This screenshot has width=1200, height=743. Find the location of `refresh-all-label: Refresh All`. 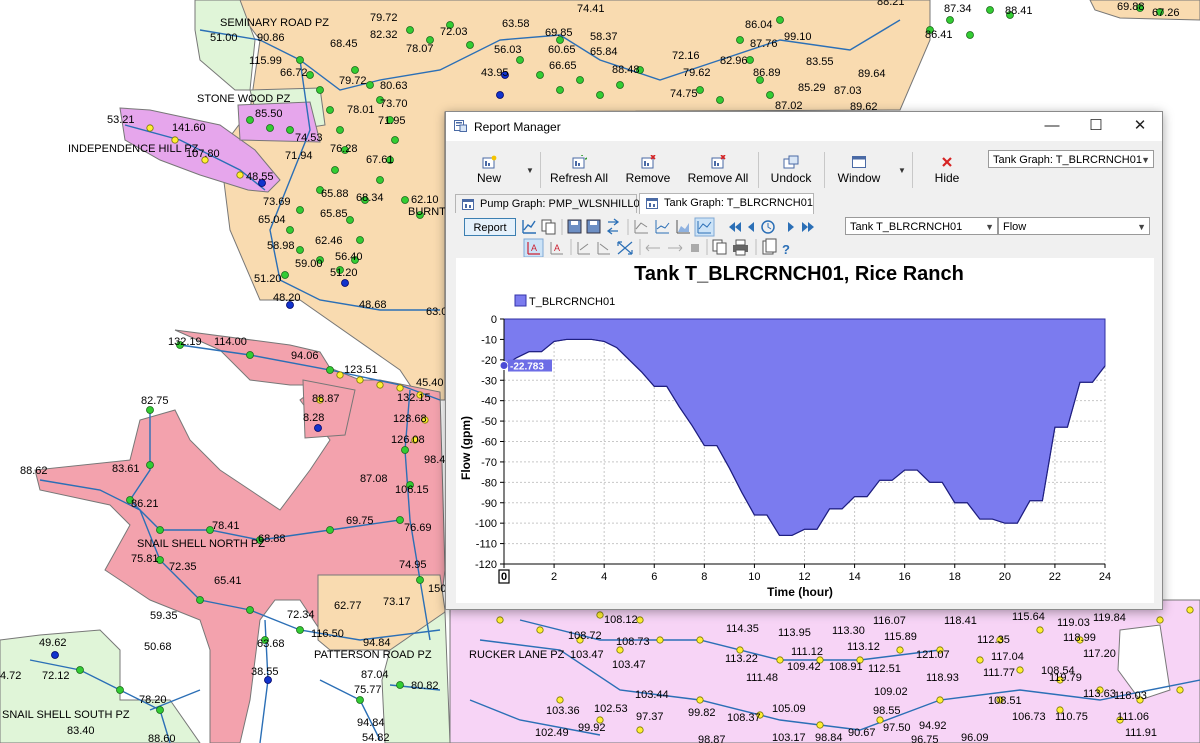

refresh-all-label: Refresh All is located at coordinates (579, 178).